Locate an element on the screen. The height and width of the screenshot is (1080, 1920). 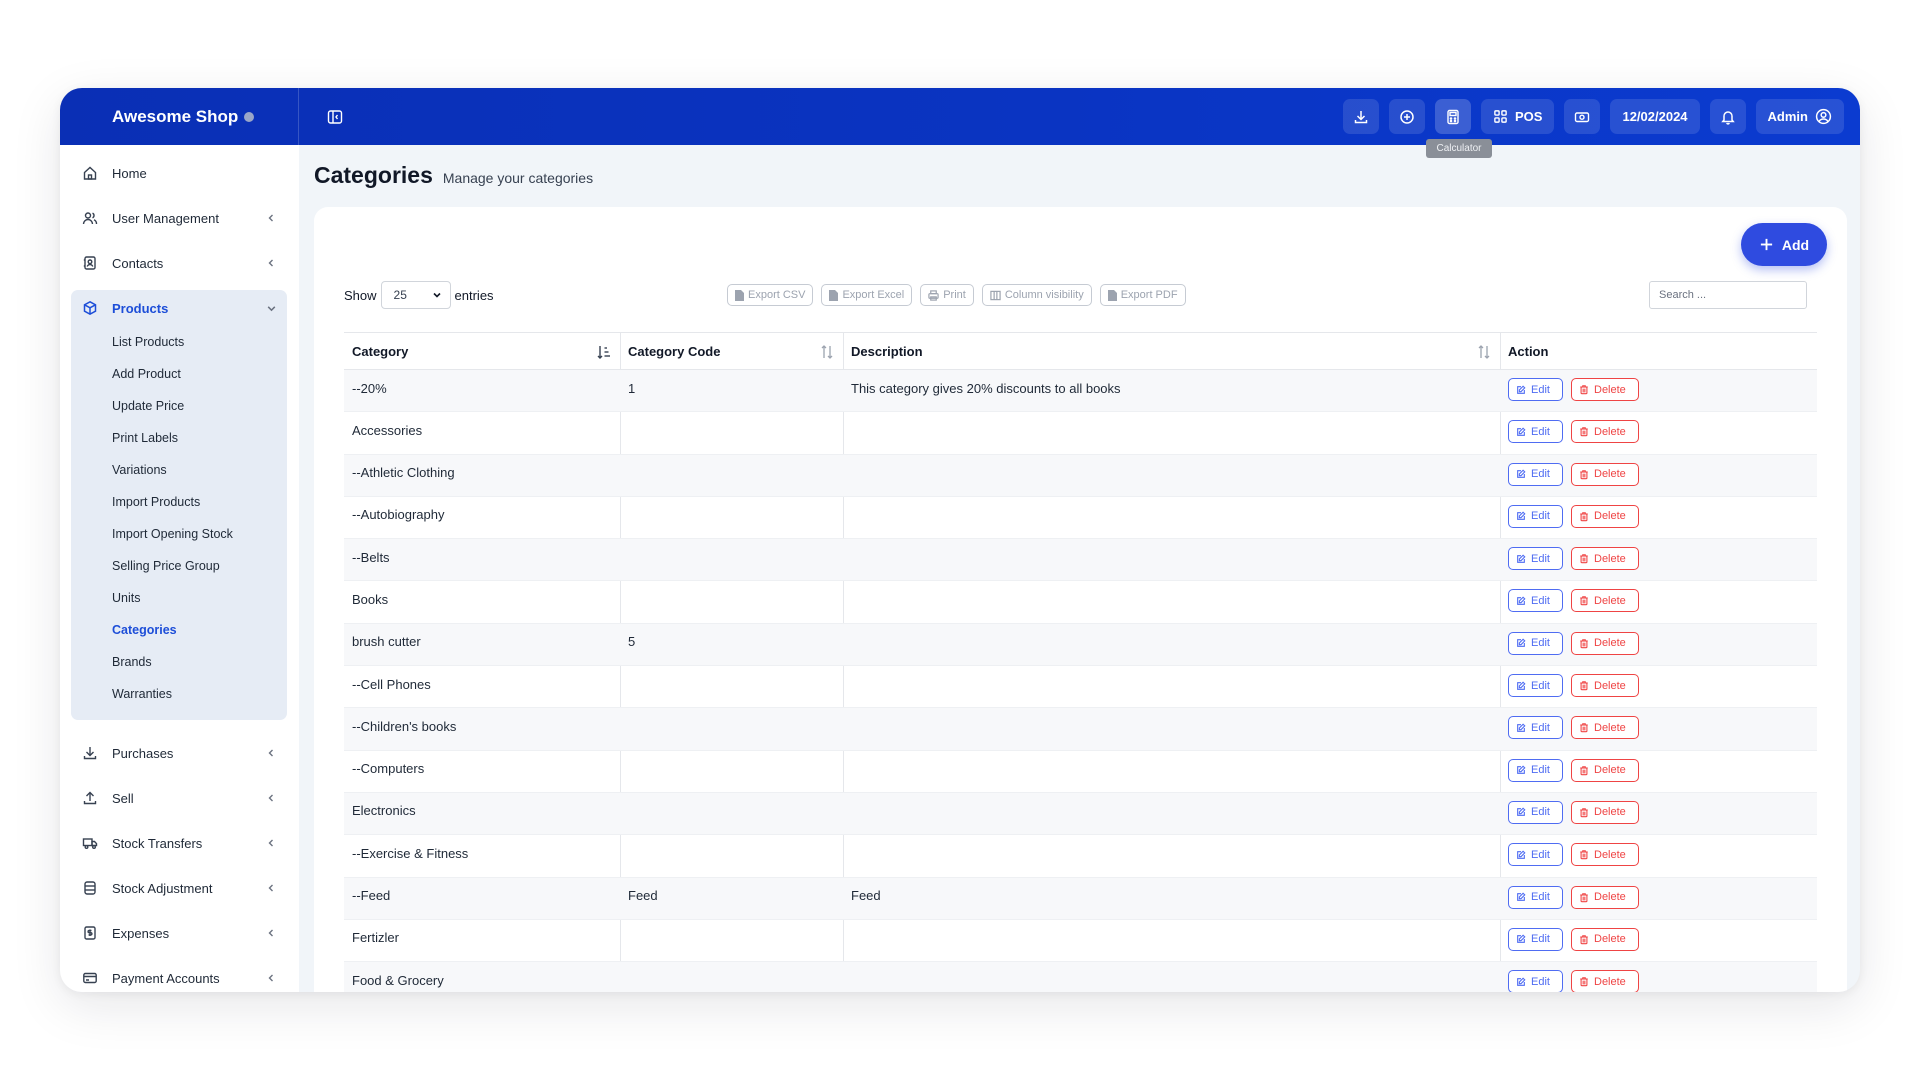
brand: Awesome Shop is located at coordinates (179, 116).